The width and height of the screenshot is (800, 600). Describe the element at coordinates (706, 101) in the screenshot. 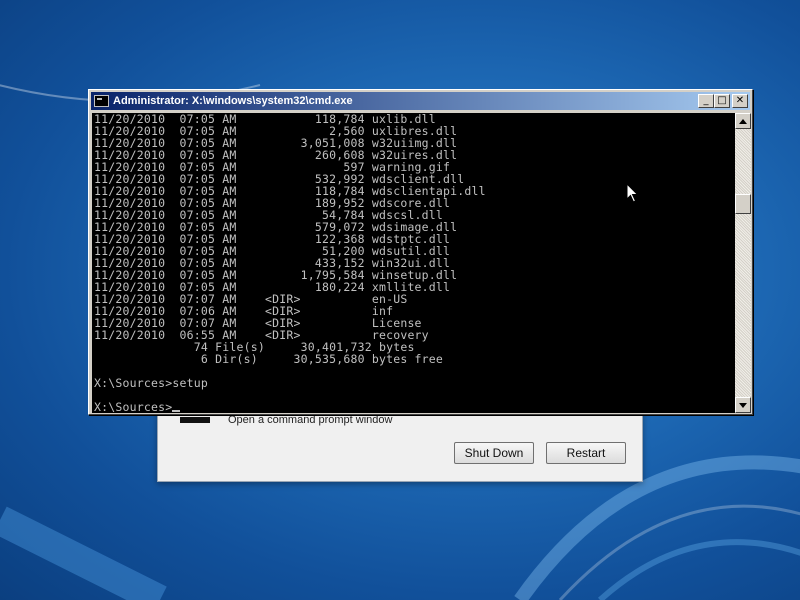

I see `minimize-button: _` at that location.